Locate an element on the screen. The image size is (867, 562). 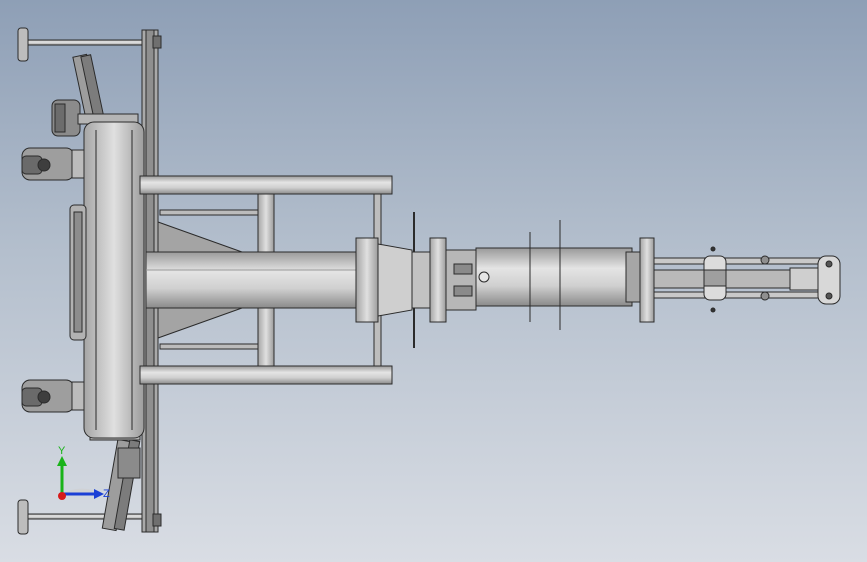
shaft-flange is located at coordinates (393, 280).